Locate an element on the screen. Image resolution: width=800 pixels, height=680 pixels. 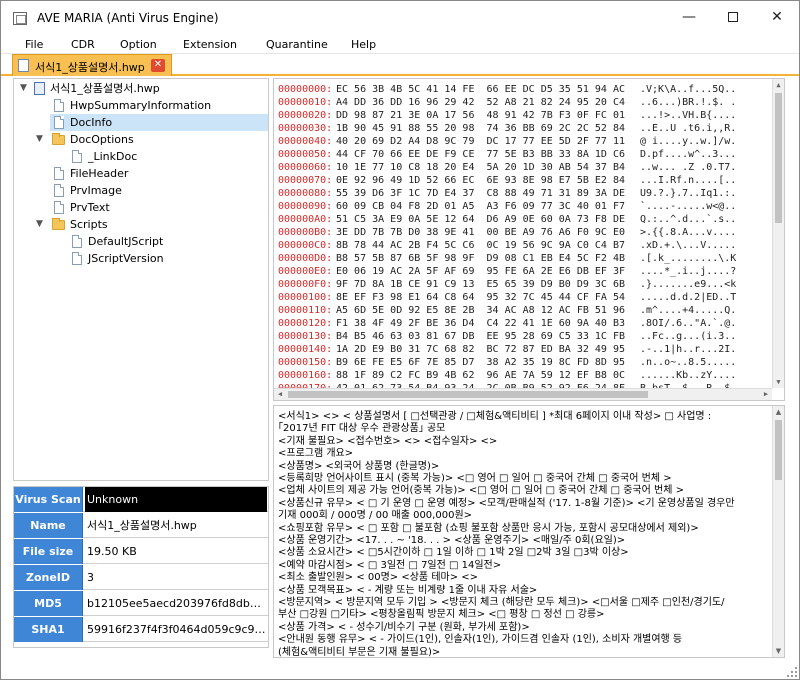
document-tab: 서식1_상품설명서.hwp ✕ is located at coordinates (92, 65).